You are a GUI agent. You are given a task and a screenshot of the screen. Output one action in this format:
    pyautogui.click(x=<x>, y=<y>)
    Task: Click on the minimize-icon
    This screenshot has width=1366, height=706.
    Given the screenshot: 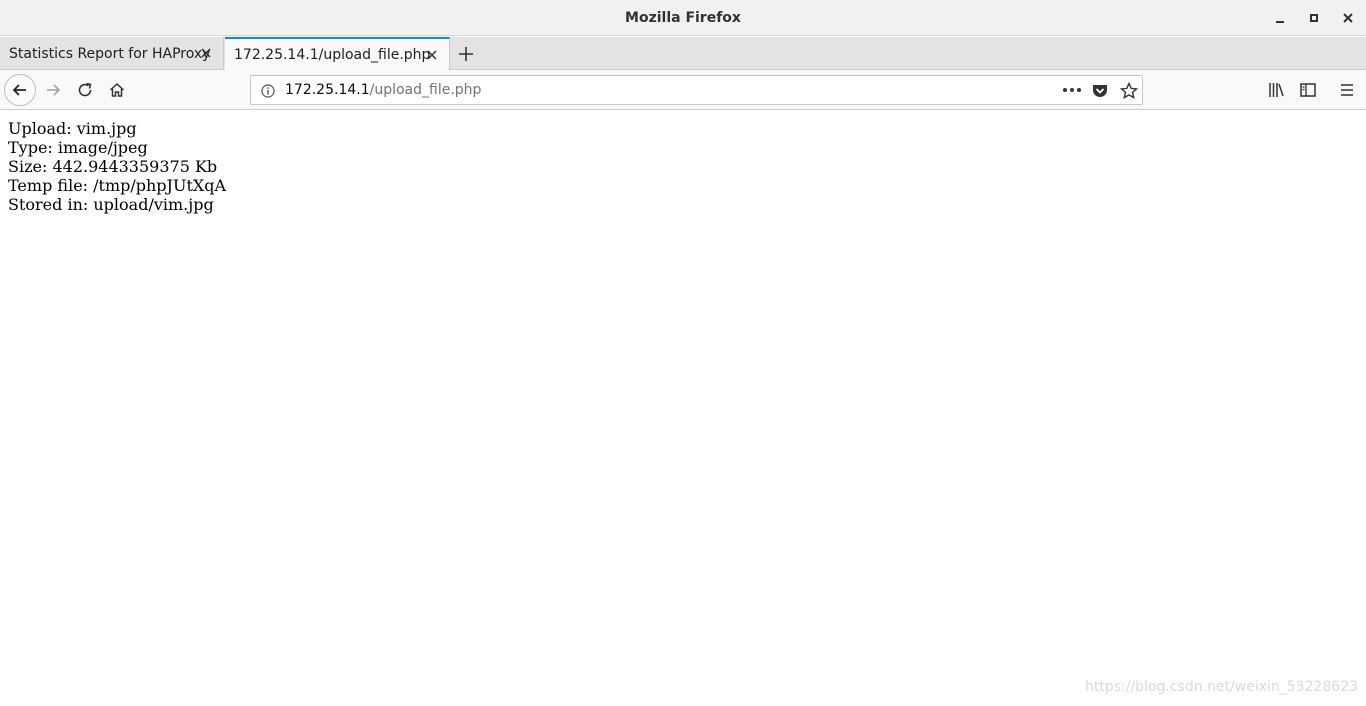 What is the action you would take?
    pyautogui.click(x=1280, y=18)
    